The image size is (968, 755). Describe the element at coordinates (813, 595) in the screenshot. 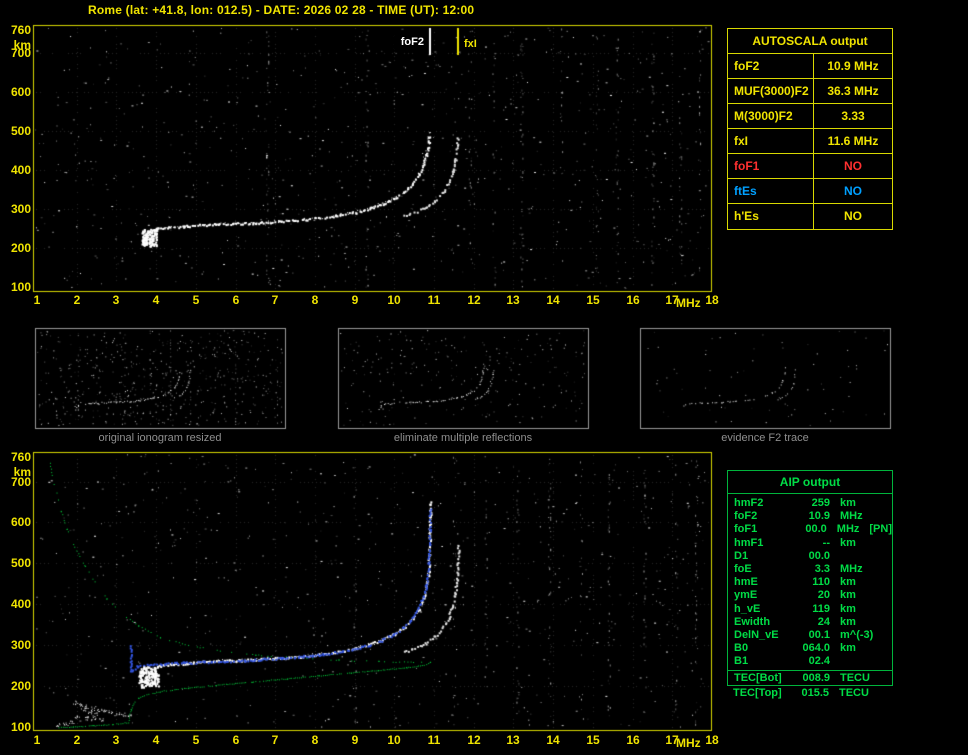

I see `aip-row-yme: ymE 20 km` at that location.